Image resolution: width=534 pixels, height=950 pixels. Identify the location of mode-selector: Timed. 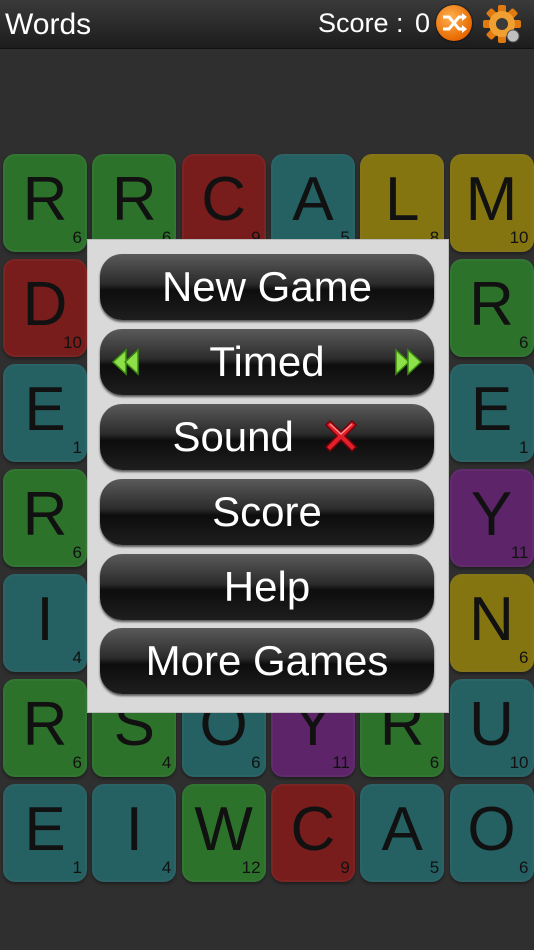
(267, 362).